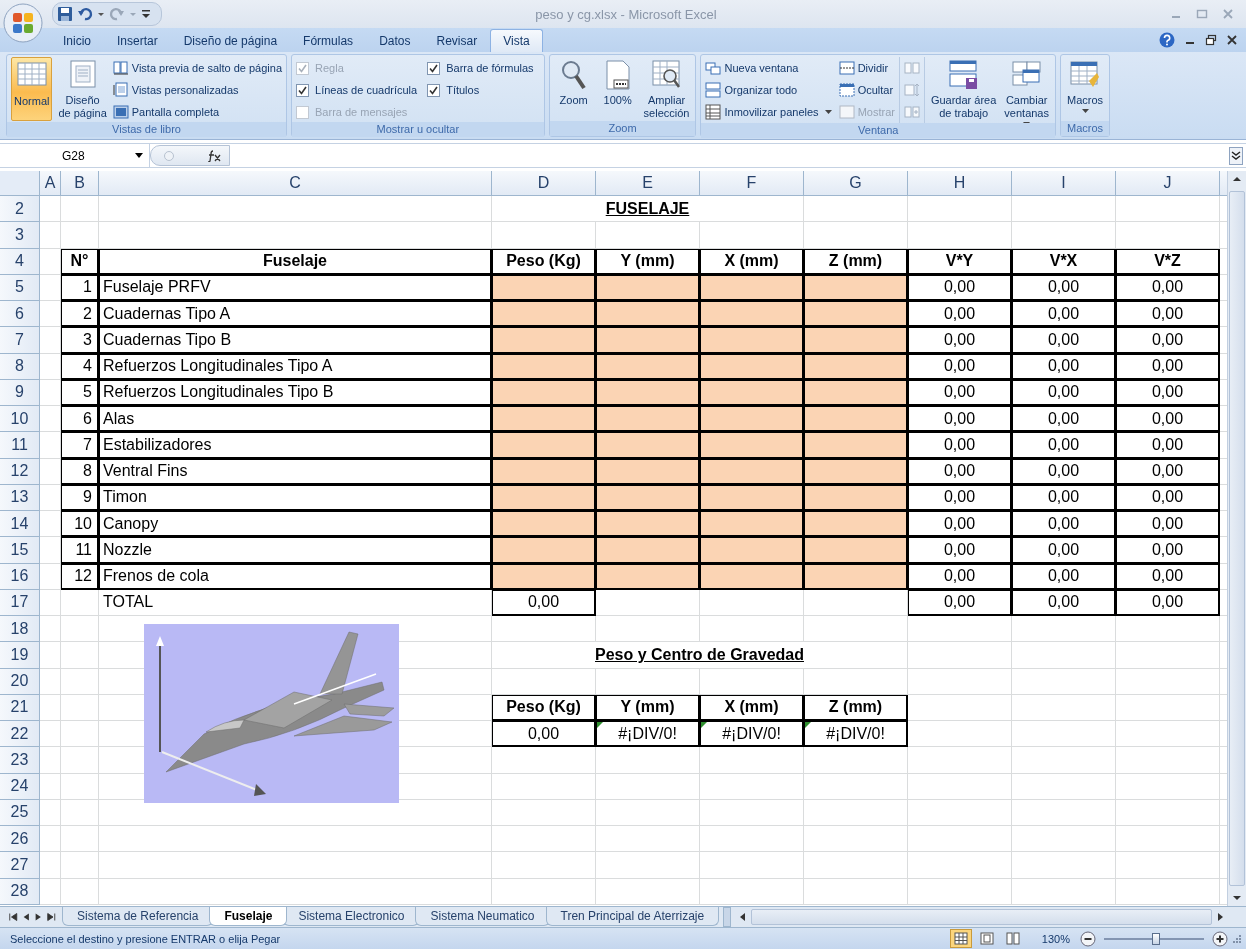  What do you see at coordinates (50, 183) in the screenshot?
I see `column-header: A` at bounding box center [50, 183].